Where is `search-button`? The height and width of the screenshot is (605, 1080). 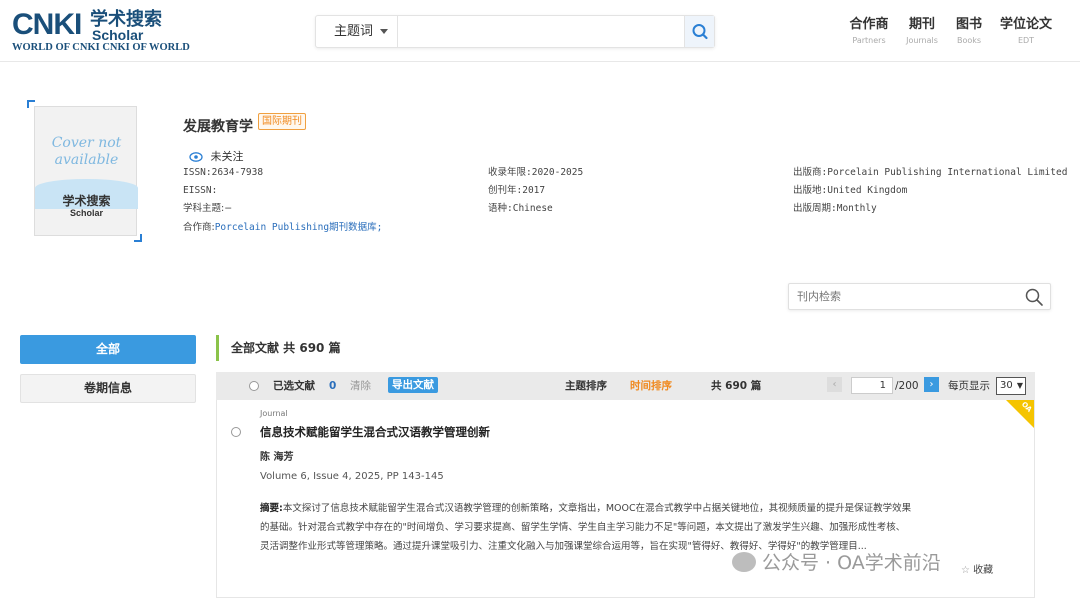 search-button is located at coordinates (699, 31).